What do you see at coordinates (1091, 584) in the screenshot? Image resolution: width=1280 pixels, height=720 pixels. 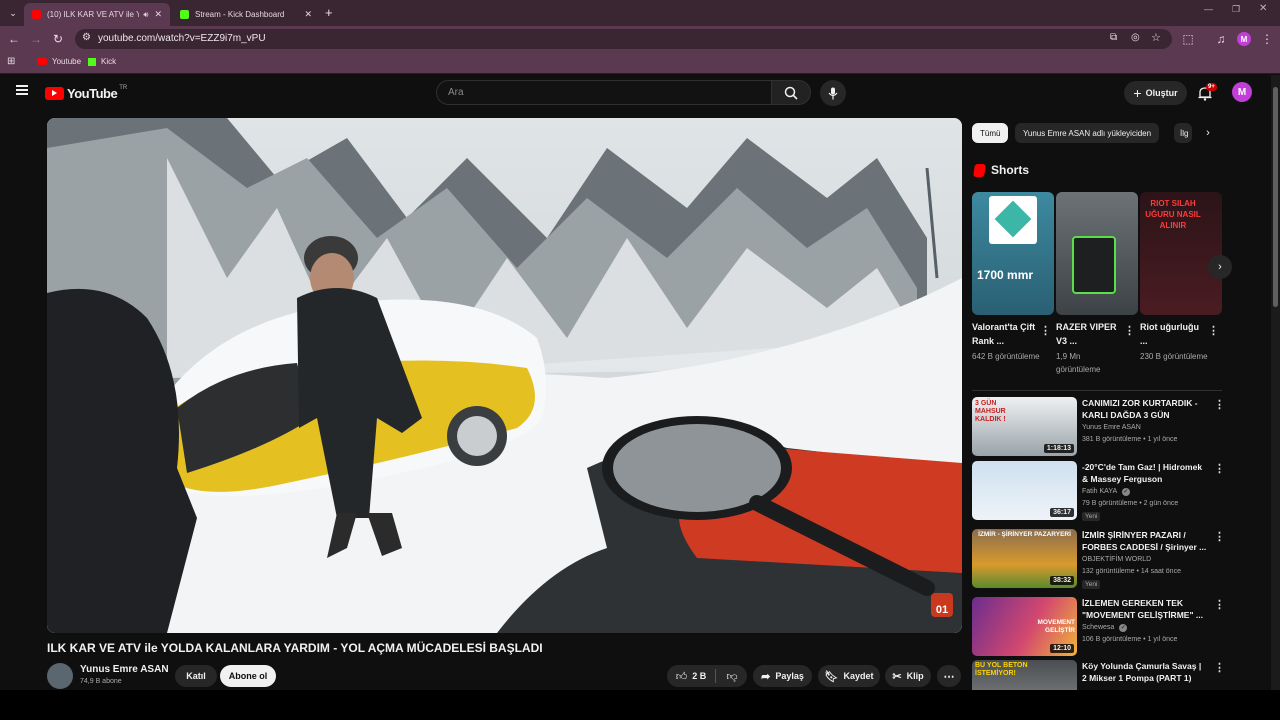 I see `new-badge: Yeni` at bounding box center [1091, 584].